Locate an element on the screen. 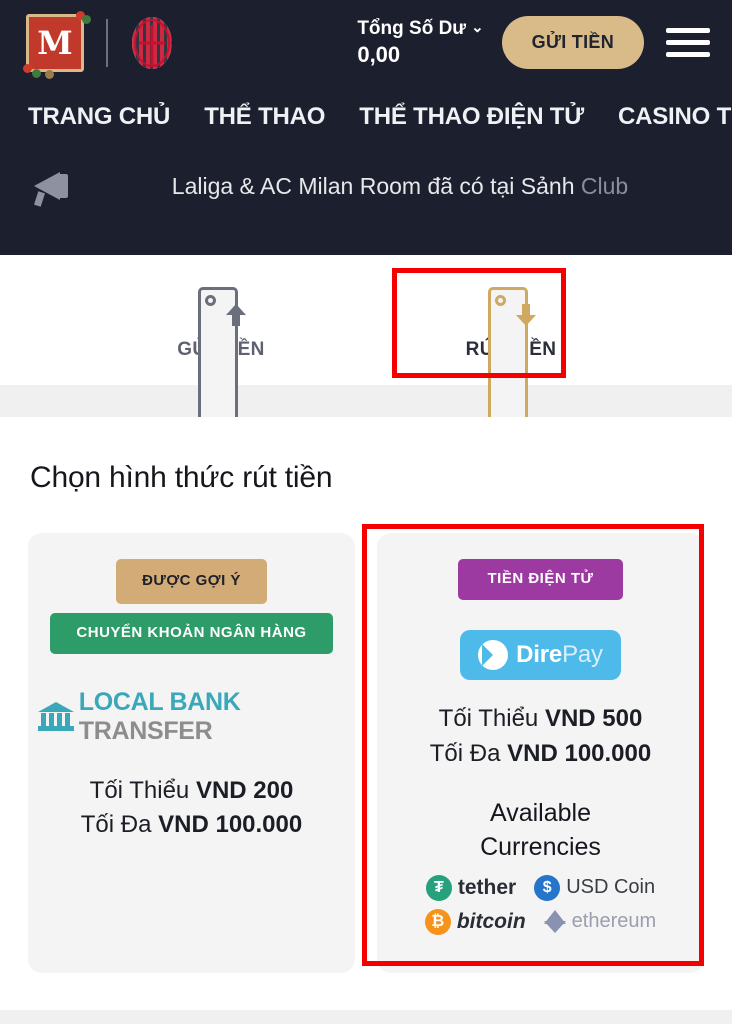 The height and width of the screenshot is (1024, 732). currency-ethereum: ethereum is located at coordinates (600, 922).